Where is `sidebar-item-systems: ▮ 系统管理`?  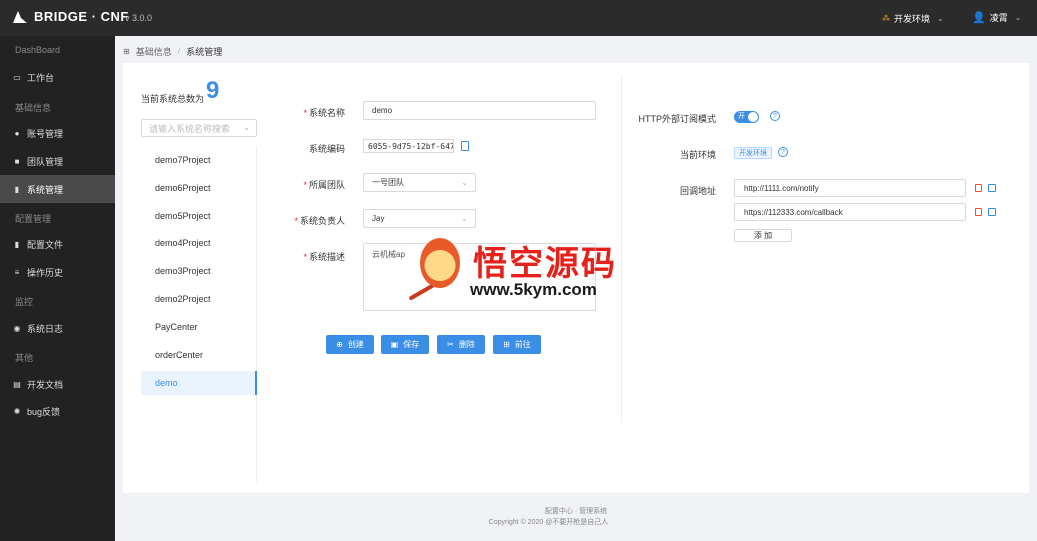 sidebar-item-systems: ▮ 系统管理 is located at coordinates (57, 189).